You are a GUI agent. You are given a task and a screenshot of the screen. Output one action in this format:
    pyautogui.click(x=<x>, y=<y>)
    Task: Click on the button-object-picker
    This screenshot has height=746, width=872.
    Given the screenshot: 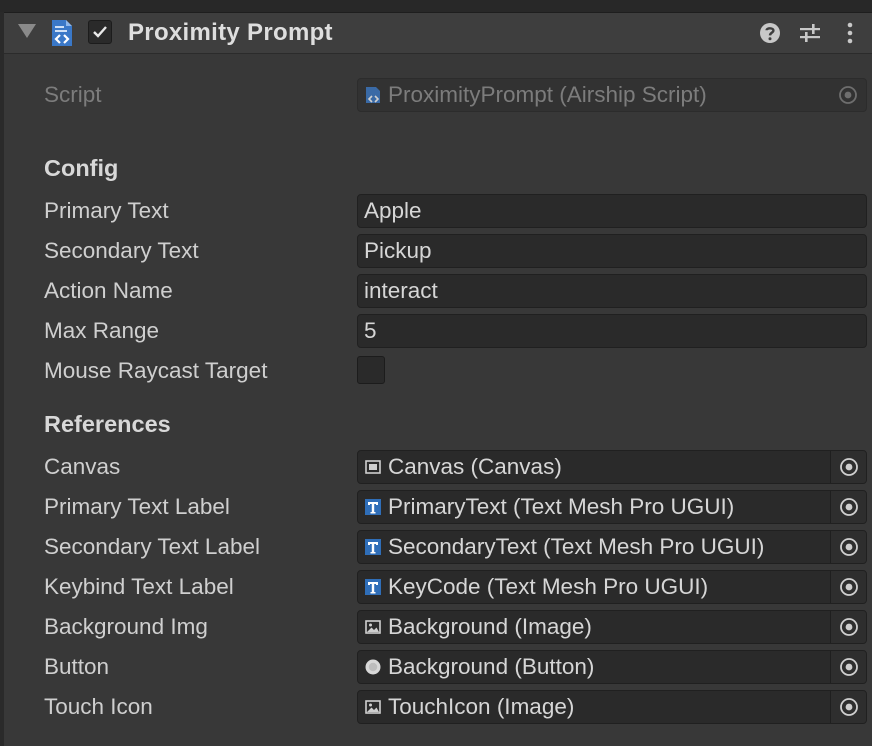 What is the action you would take?
    pyautogui.click(x=848, y=667)
    